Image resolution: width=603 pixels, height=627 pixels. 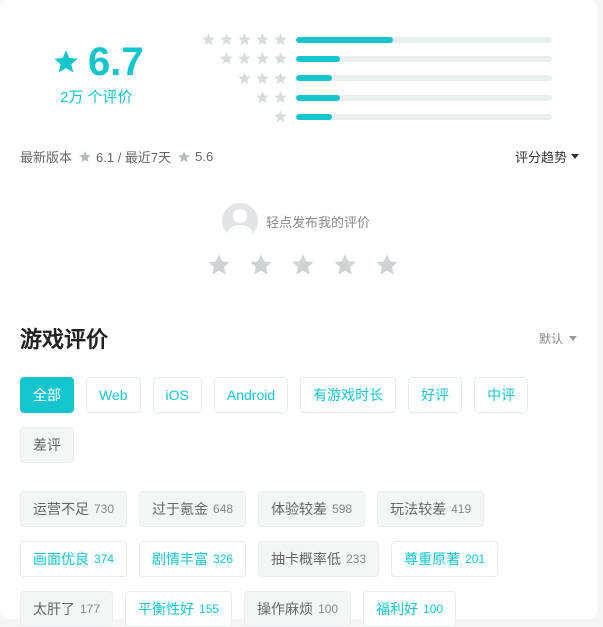 I want to click on filter-tab-2: iOS, so click(x=177, y=395).